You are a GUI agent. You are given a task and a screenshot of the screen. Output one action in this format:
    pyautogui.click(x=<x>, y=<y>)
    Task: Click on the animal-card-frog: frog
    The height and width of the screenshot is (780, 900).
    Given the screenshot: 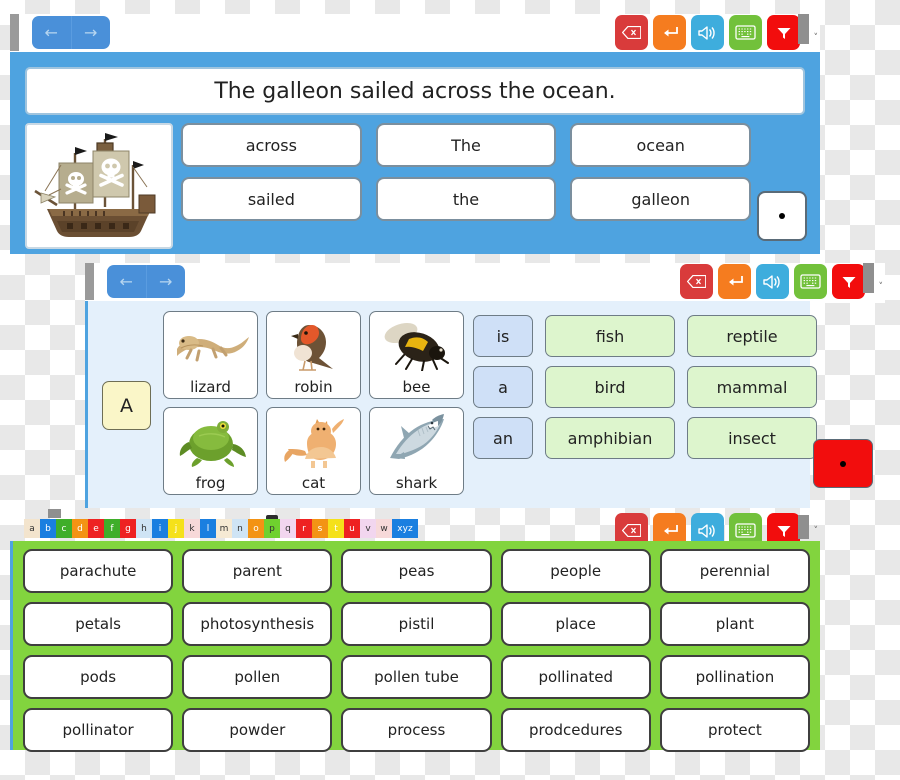 What is the action you would take?
    pyautogui.click(x=210, y=451)
    